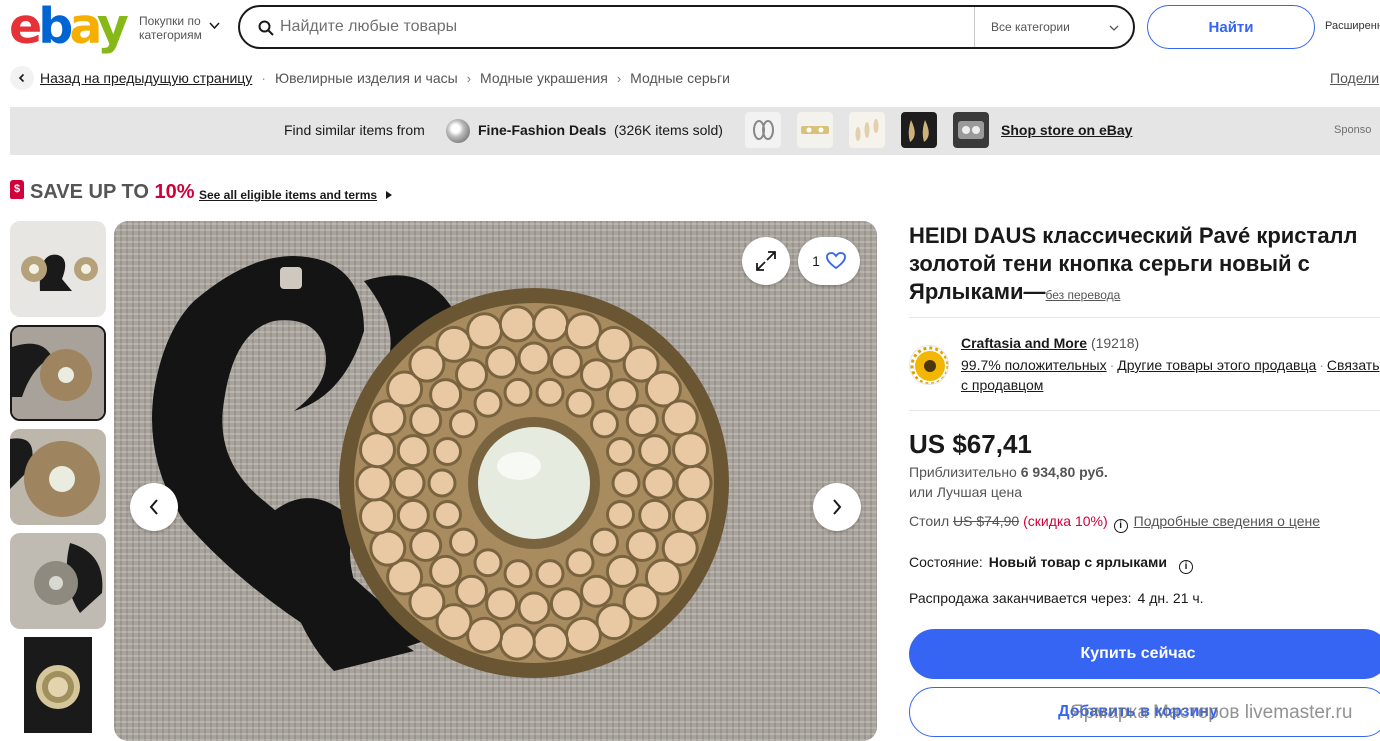  Describe the element at coordinates (1115, 343) in the screenshot. I see `seller-feedback-count: (19218)` at that location.